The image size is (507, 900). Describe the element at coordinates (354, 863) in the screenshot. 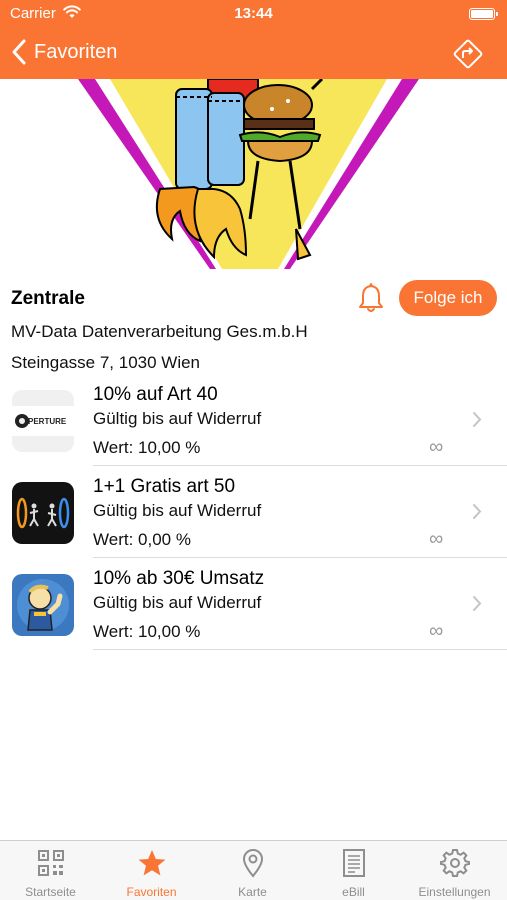

I see `receipt-icon` at that location.